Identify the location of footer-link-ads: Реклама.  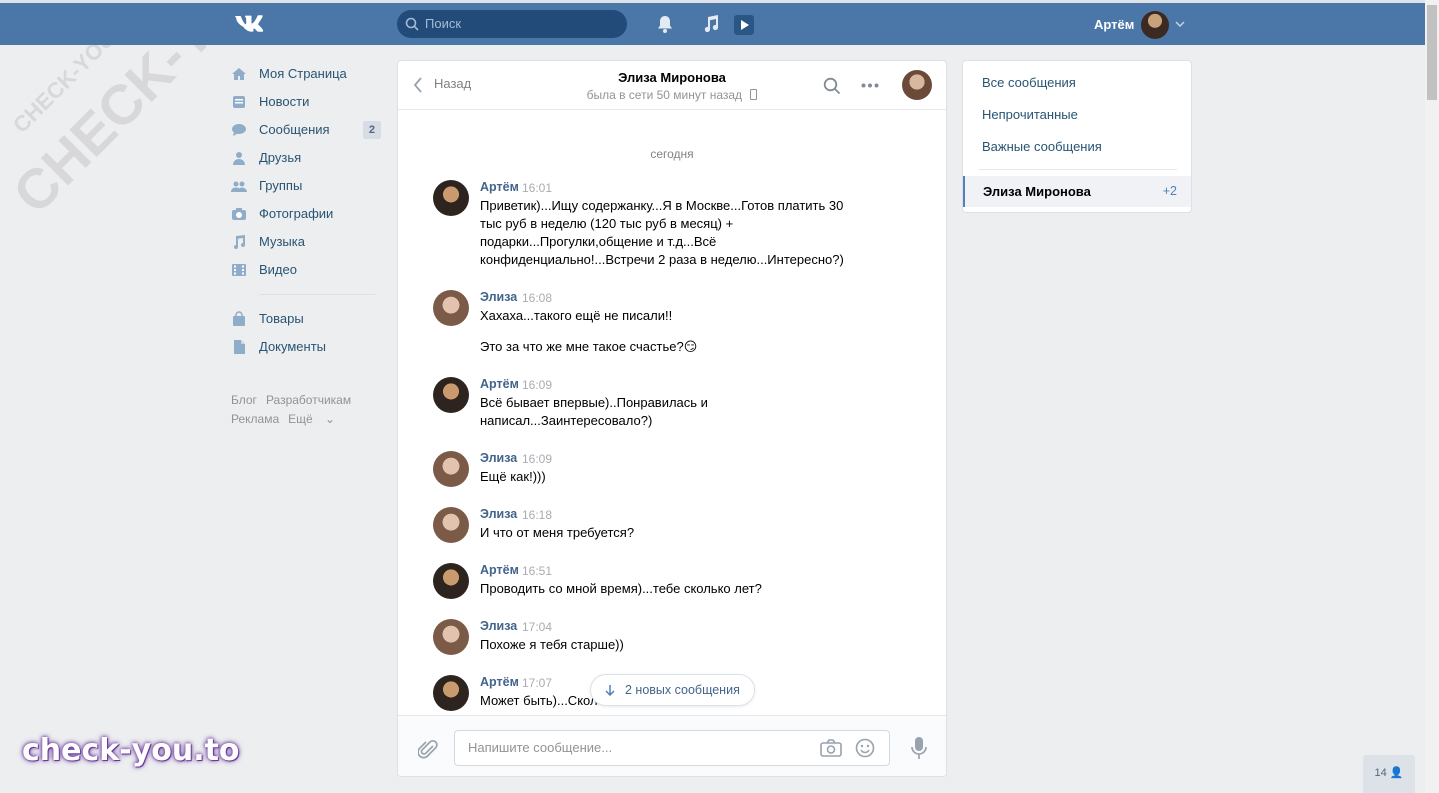
(255, 419).